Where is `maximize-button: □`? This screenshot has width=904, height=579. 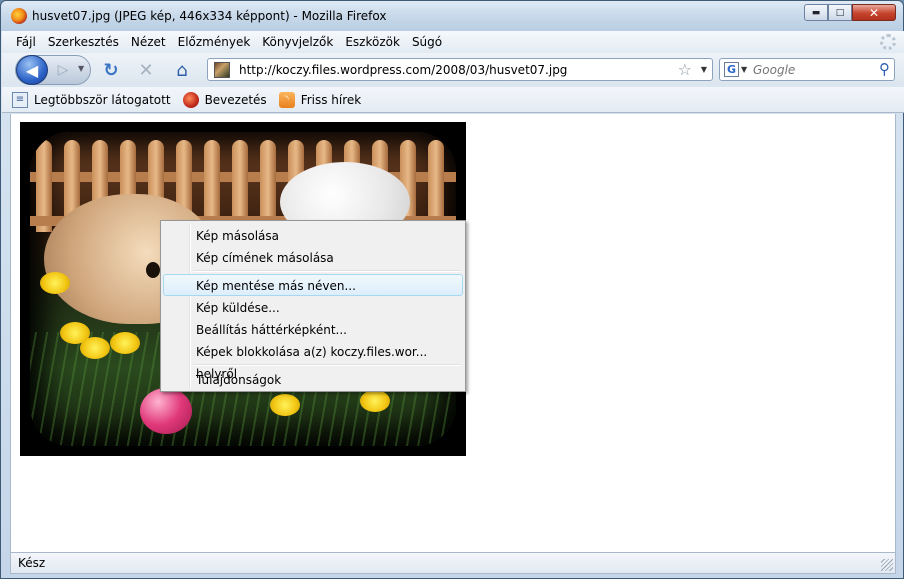 maximize-button: □ is located at coordinates (840, 12).